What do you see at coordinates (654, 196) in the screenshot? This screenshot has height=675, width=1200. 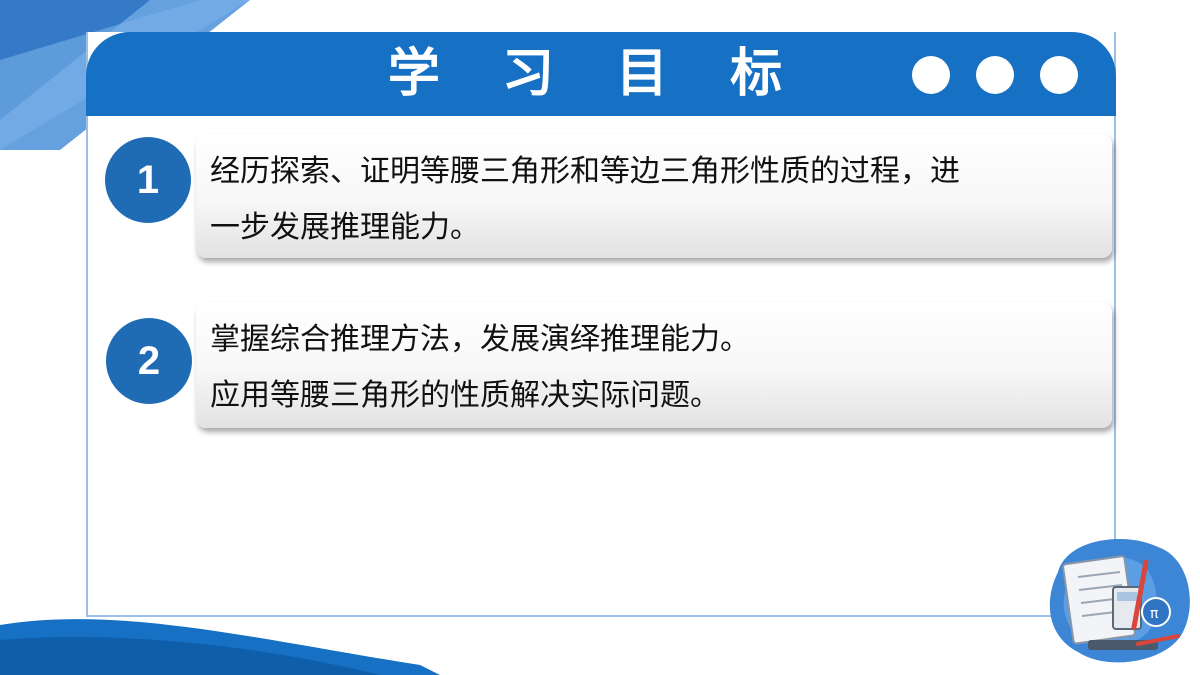 I see `objective-card-1: 经历探索、证明等腰三角形和等边三角形性质的过程，进 一步发展推理能力。` at bounding box center [654, 196].